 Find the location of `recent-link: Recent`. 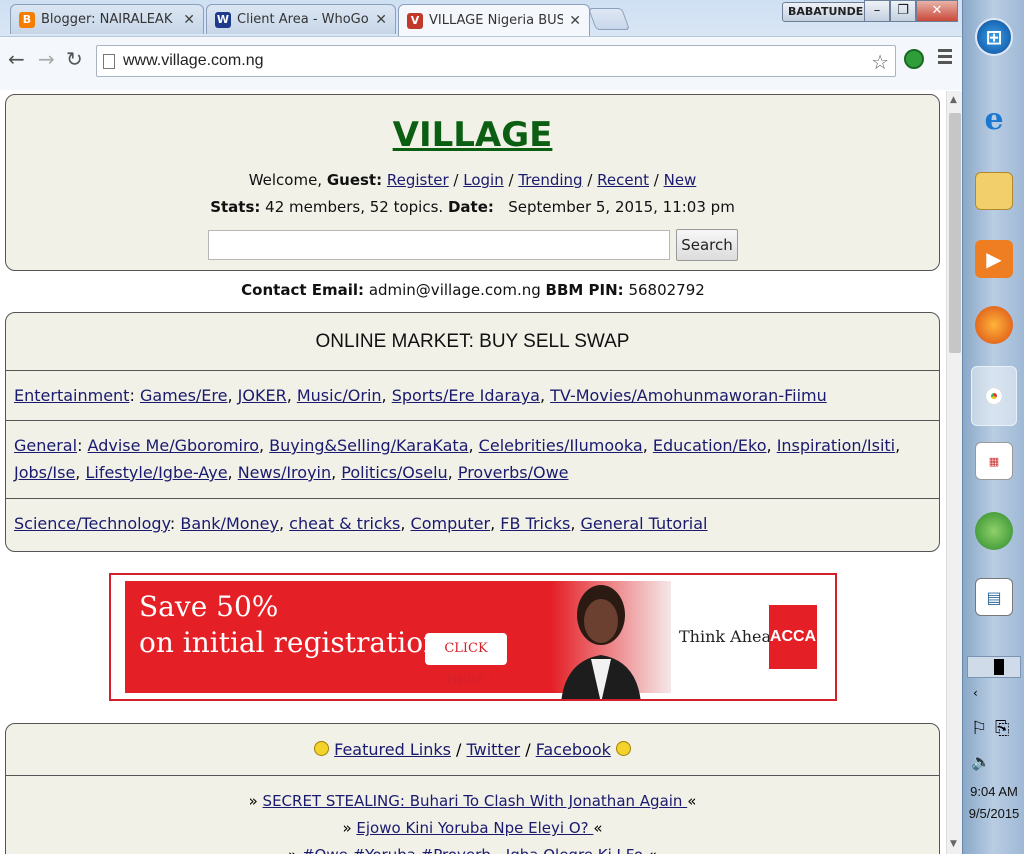

recent-link: Recent is located at coordinates (623, 180).